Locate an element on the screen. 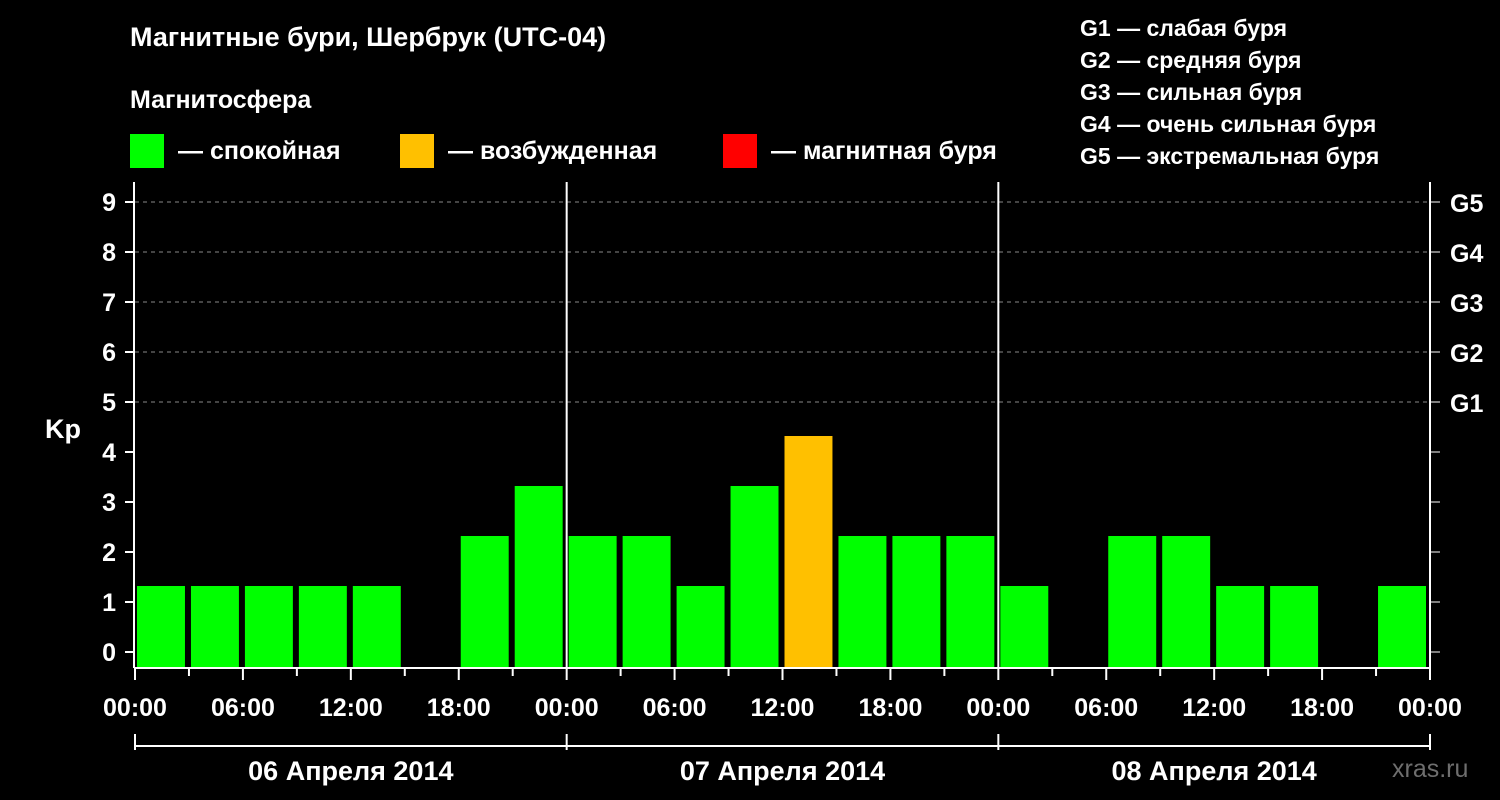 The image size is (1500, 800). y-tick-label: 0 is located at coordinates (109, 653).